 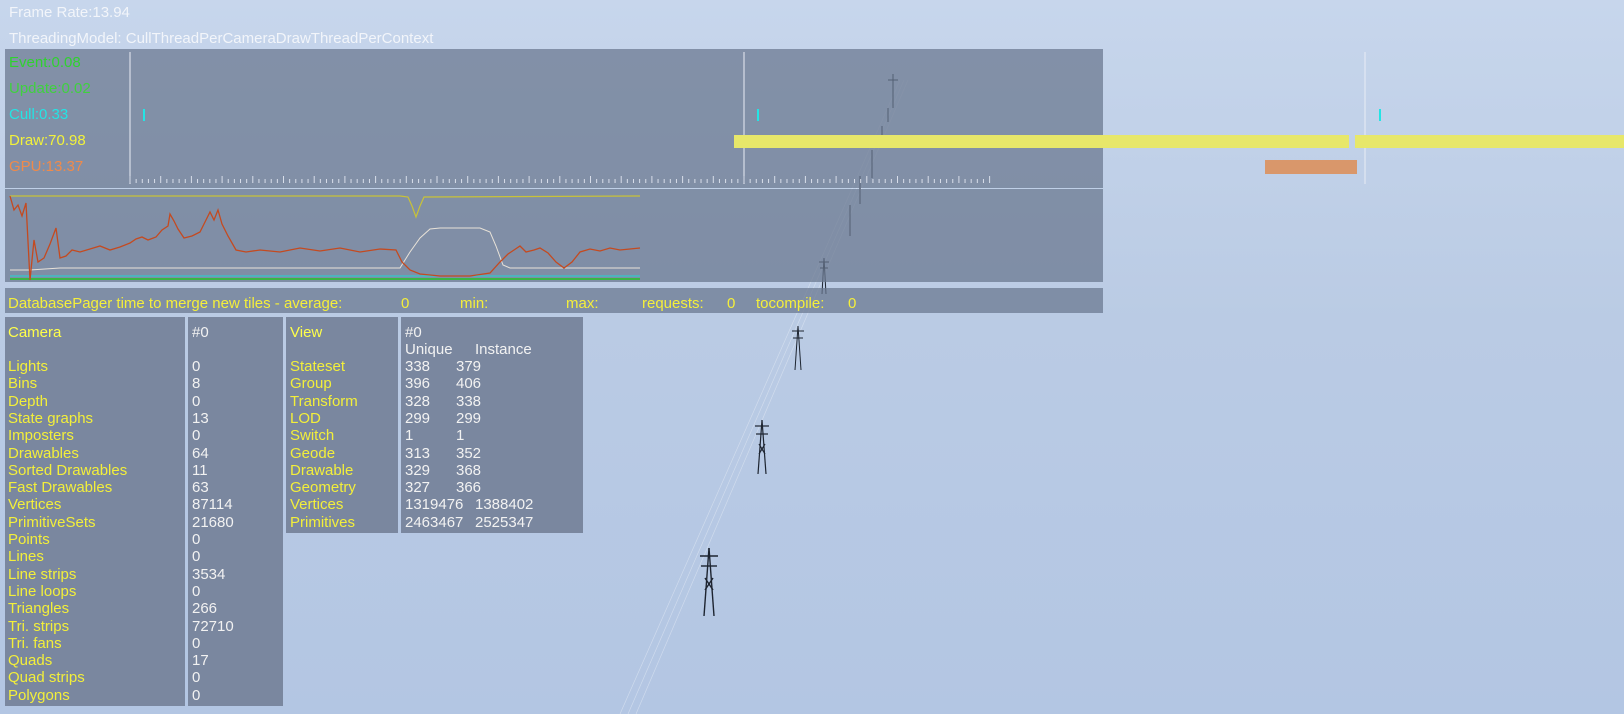 What do you see at coordinates (30, 661) in the screenshot?
I see `camera-stat-label: Quads` at bounding box center [30, 661].